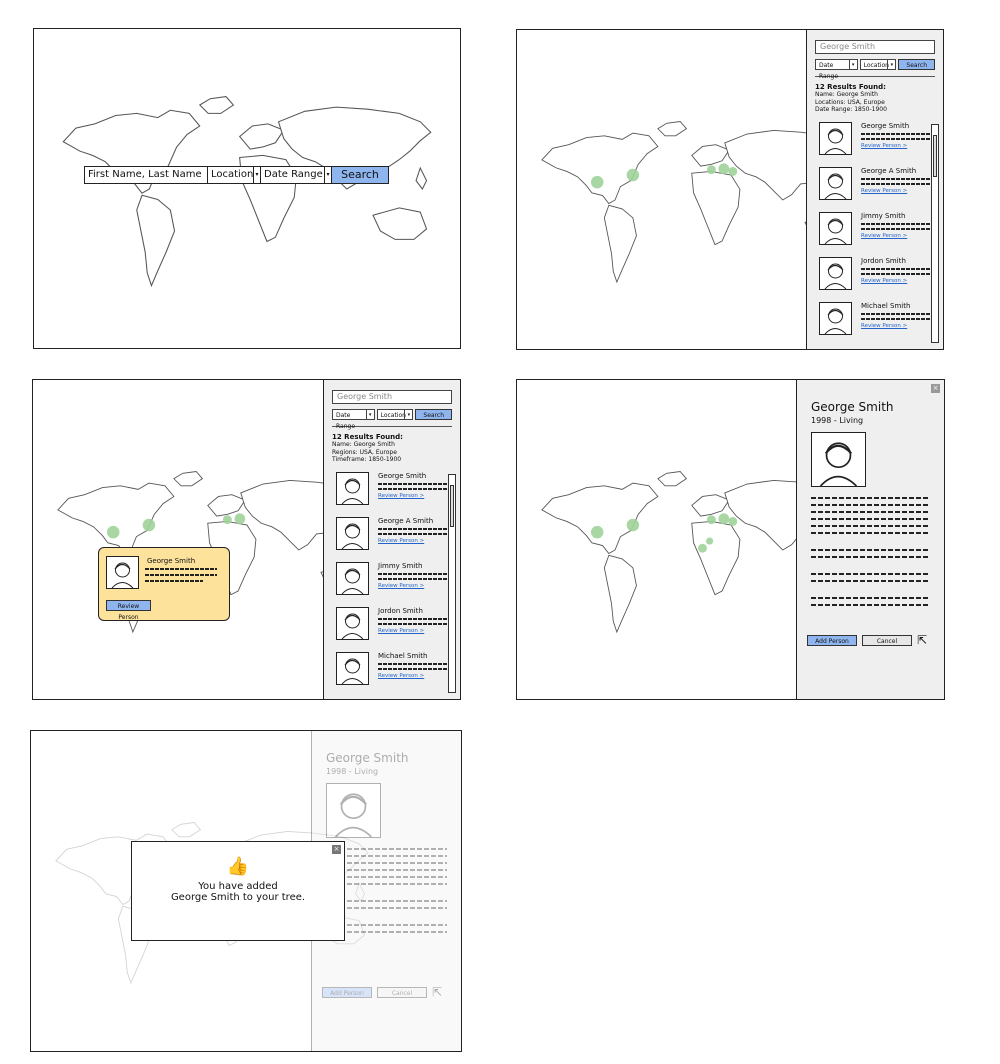 Image resolution: width=1000 pixels, height=1064 pixels. What do you see at coordinates (352, 771) in the screenshot?
I see `person-lifespan: 1998 - Living` at bounding box center [352, 771].